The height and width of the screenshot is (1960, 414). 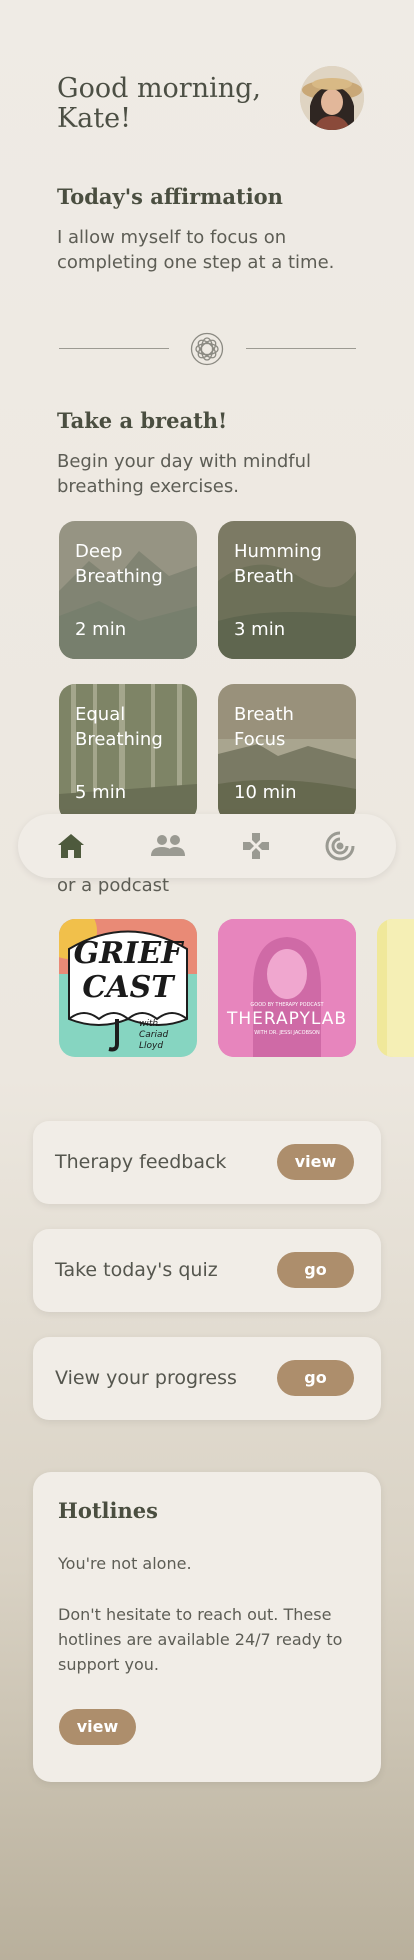 I want to click on action-label: View your progress, so click(x=146, y=1378).